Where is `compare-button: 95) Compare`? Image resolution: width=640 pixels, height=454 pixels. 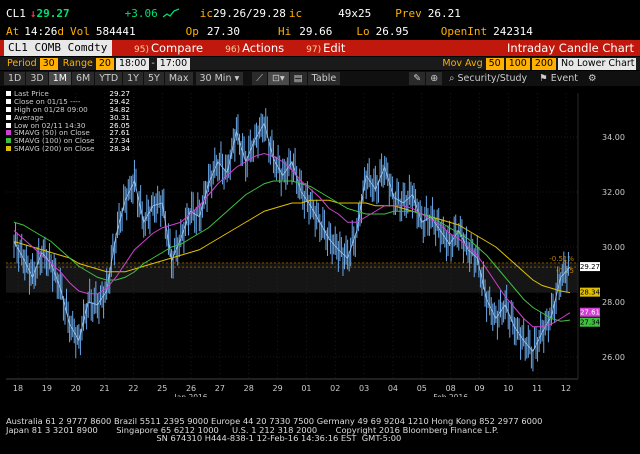
compare-button: 95) Compare is located at coordinates (168, 48).